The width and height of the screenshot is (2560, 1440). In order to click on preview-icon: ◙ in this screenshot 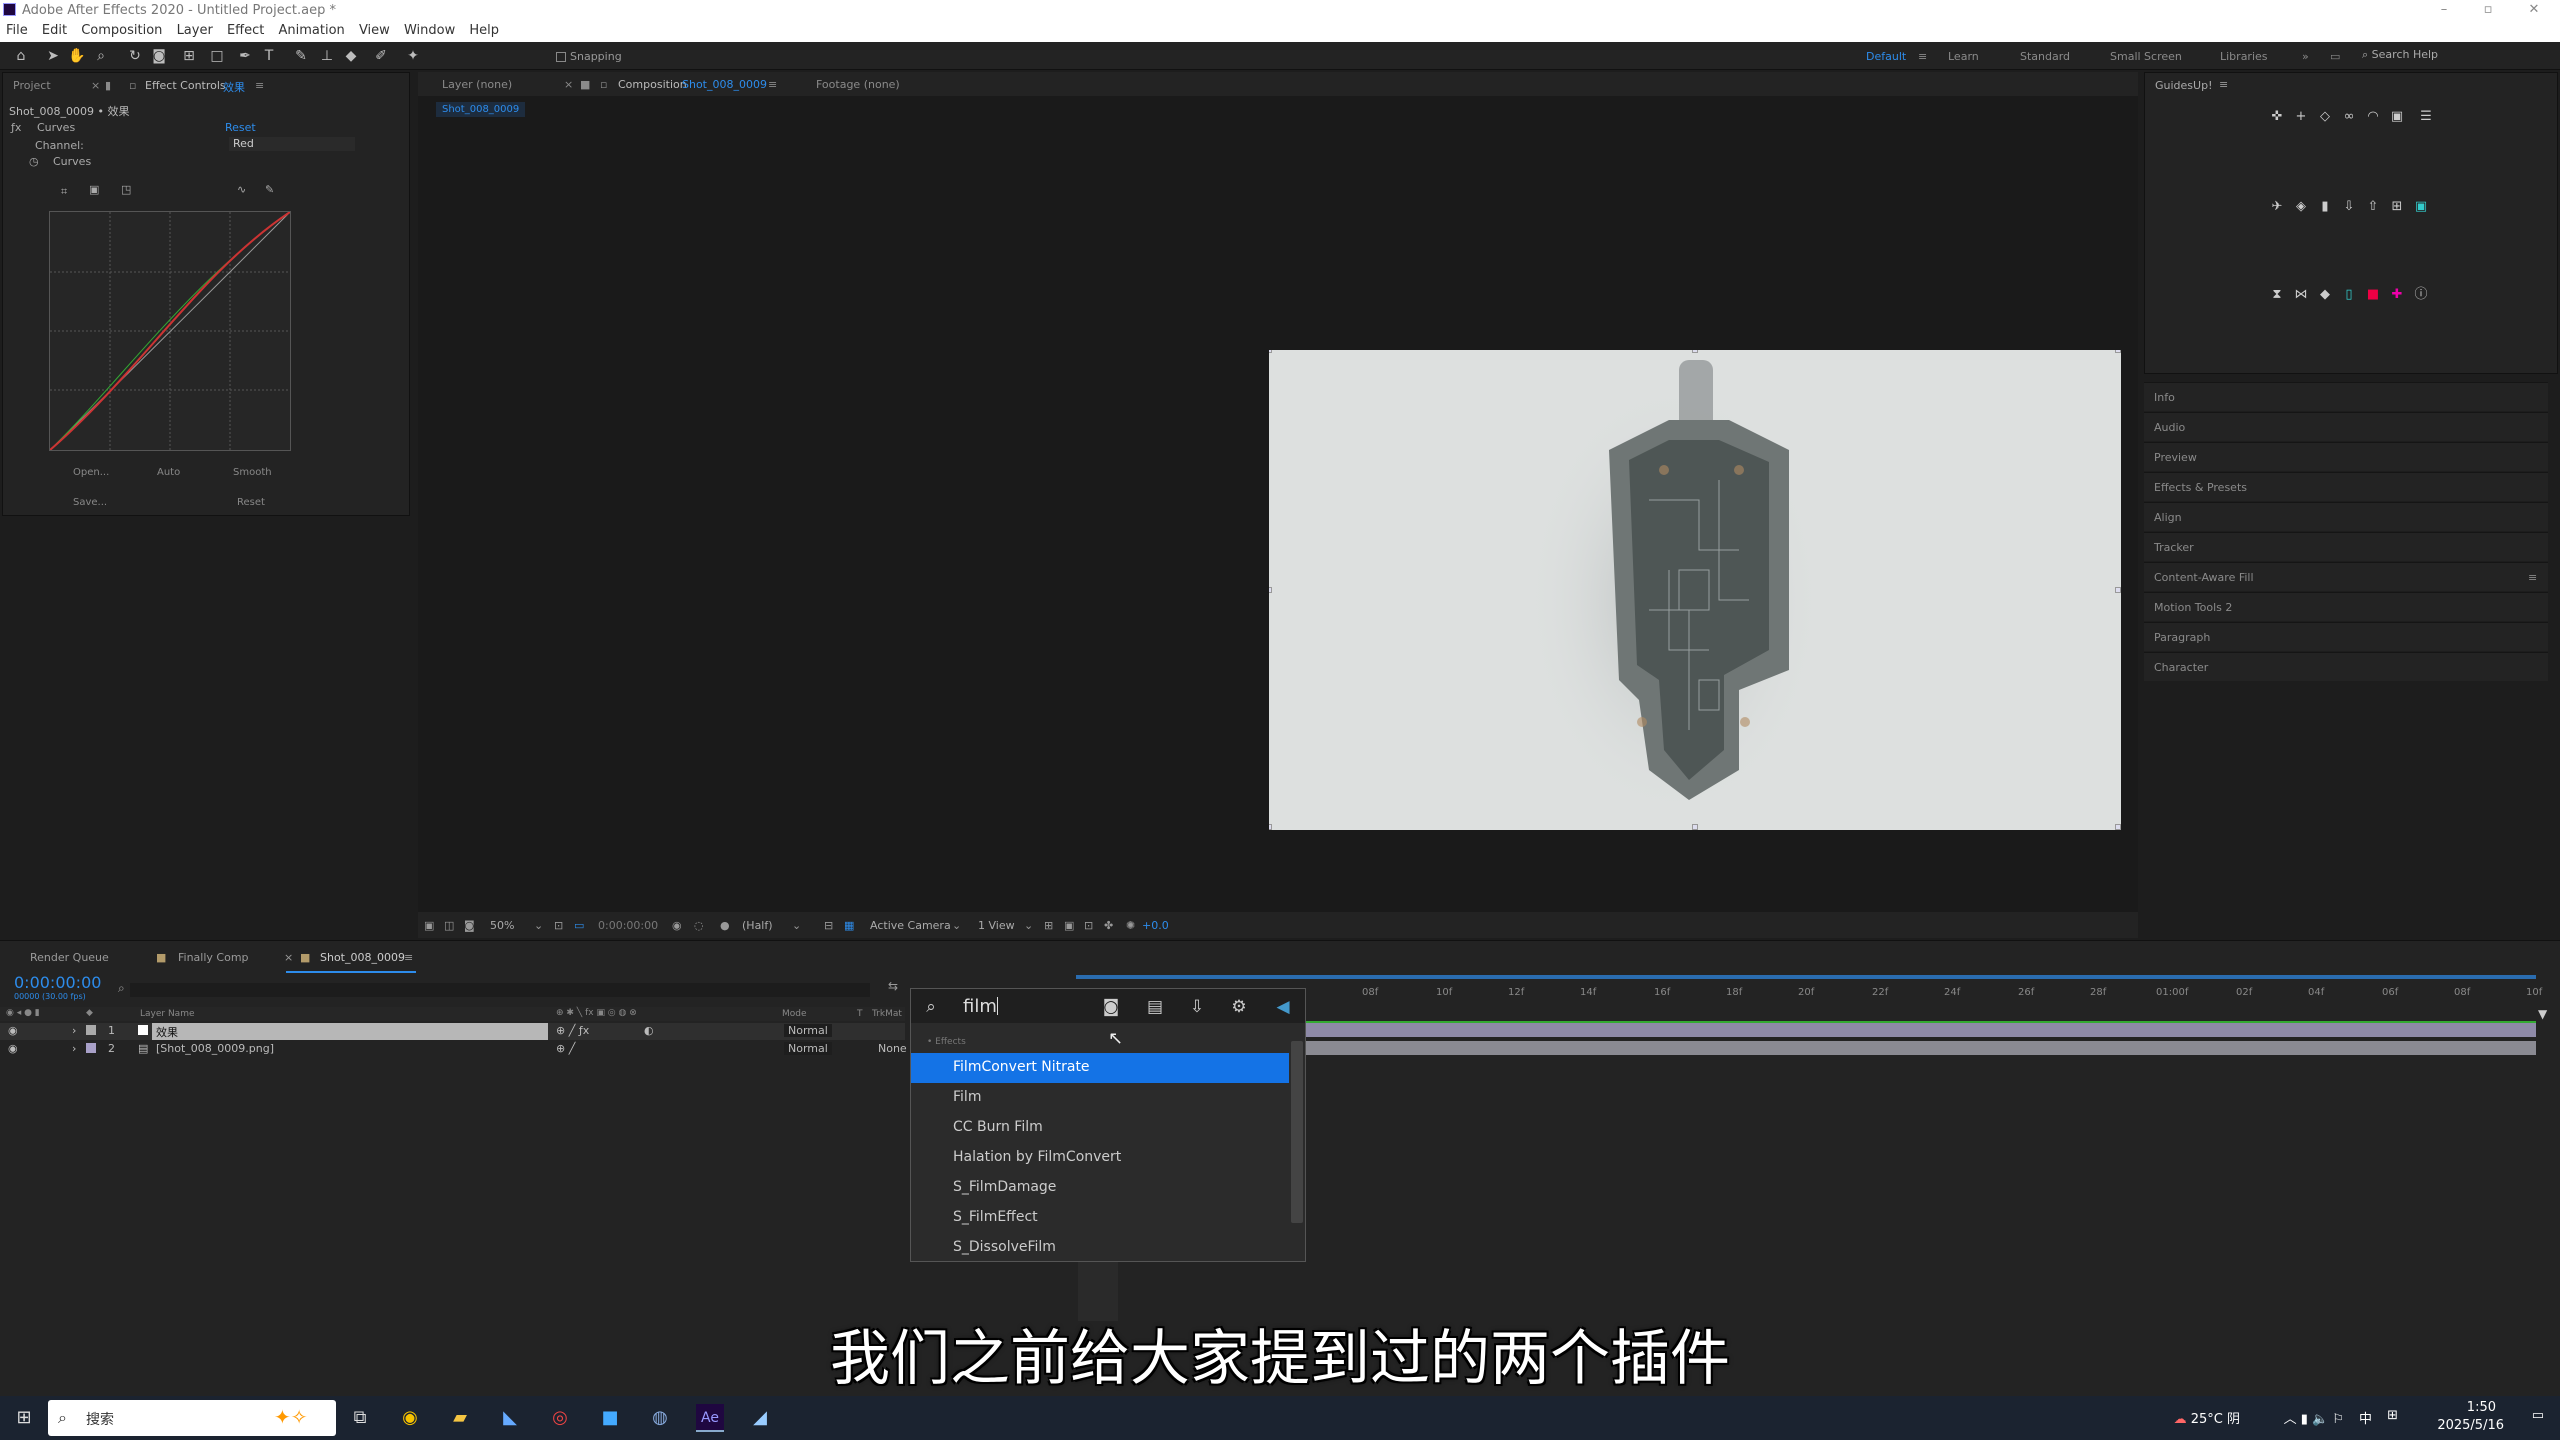, I will do `click(469, 925)`.